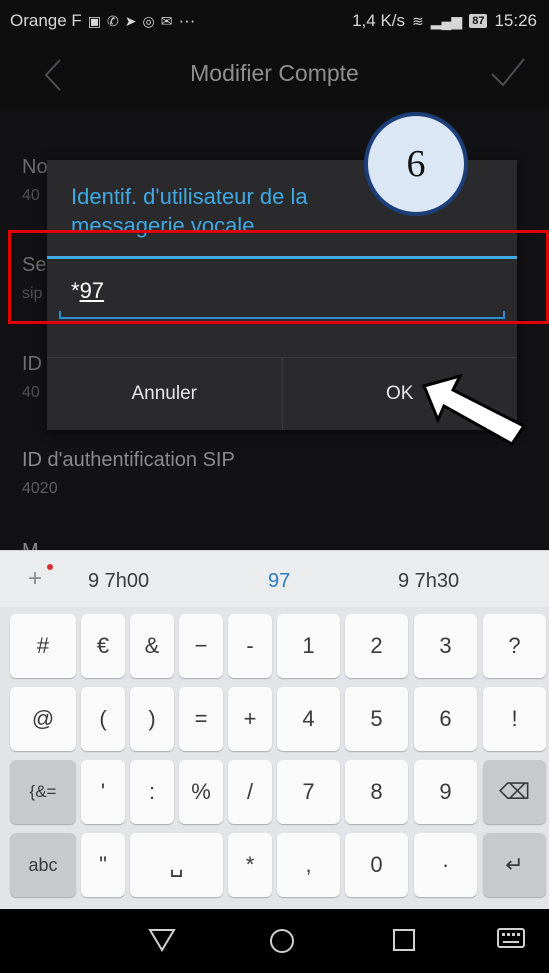 Image resolution: width=549 pixels, height=973 pixels. I want to click on keyboard-suggestion-bar: + 9 7h00 97 9 7h30, so click(274, 578).